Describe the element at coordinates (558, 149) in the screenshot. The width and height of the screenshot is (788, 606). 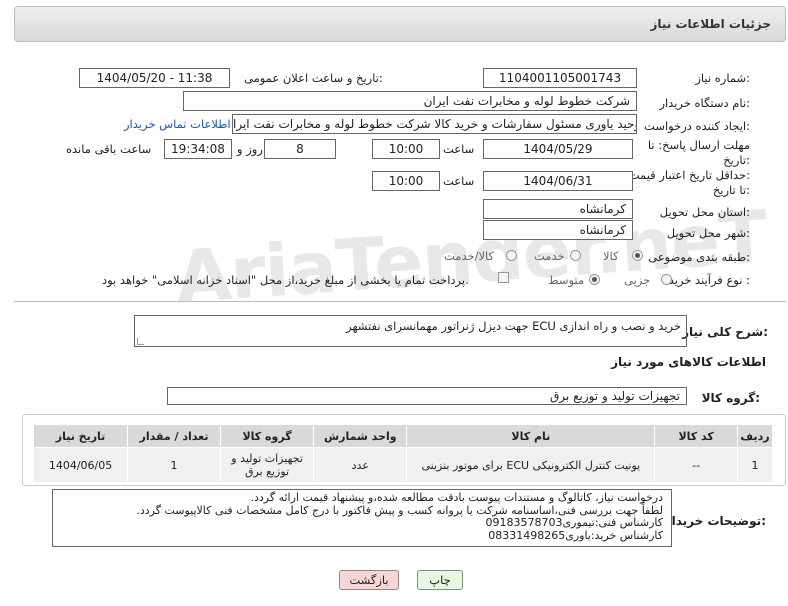
I see `reply-date-field: 1404/05/29` at that location.